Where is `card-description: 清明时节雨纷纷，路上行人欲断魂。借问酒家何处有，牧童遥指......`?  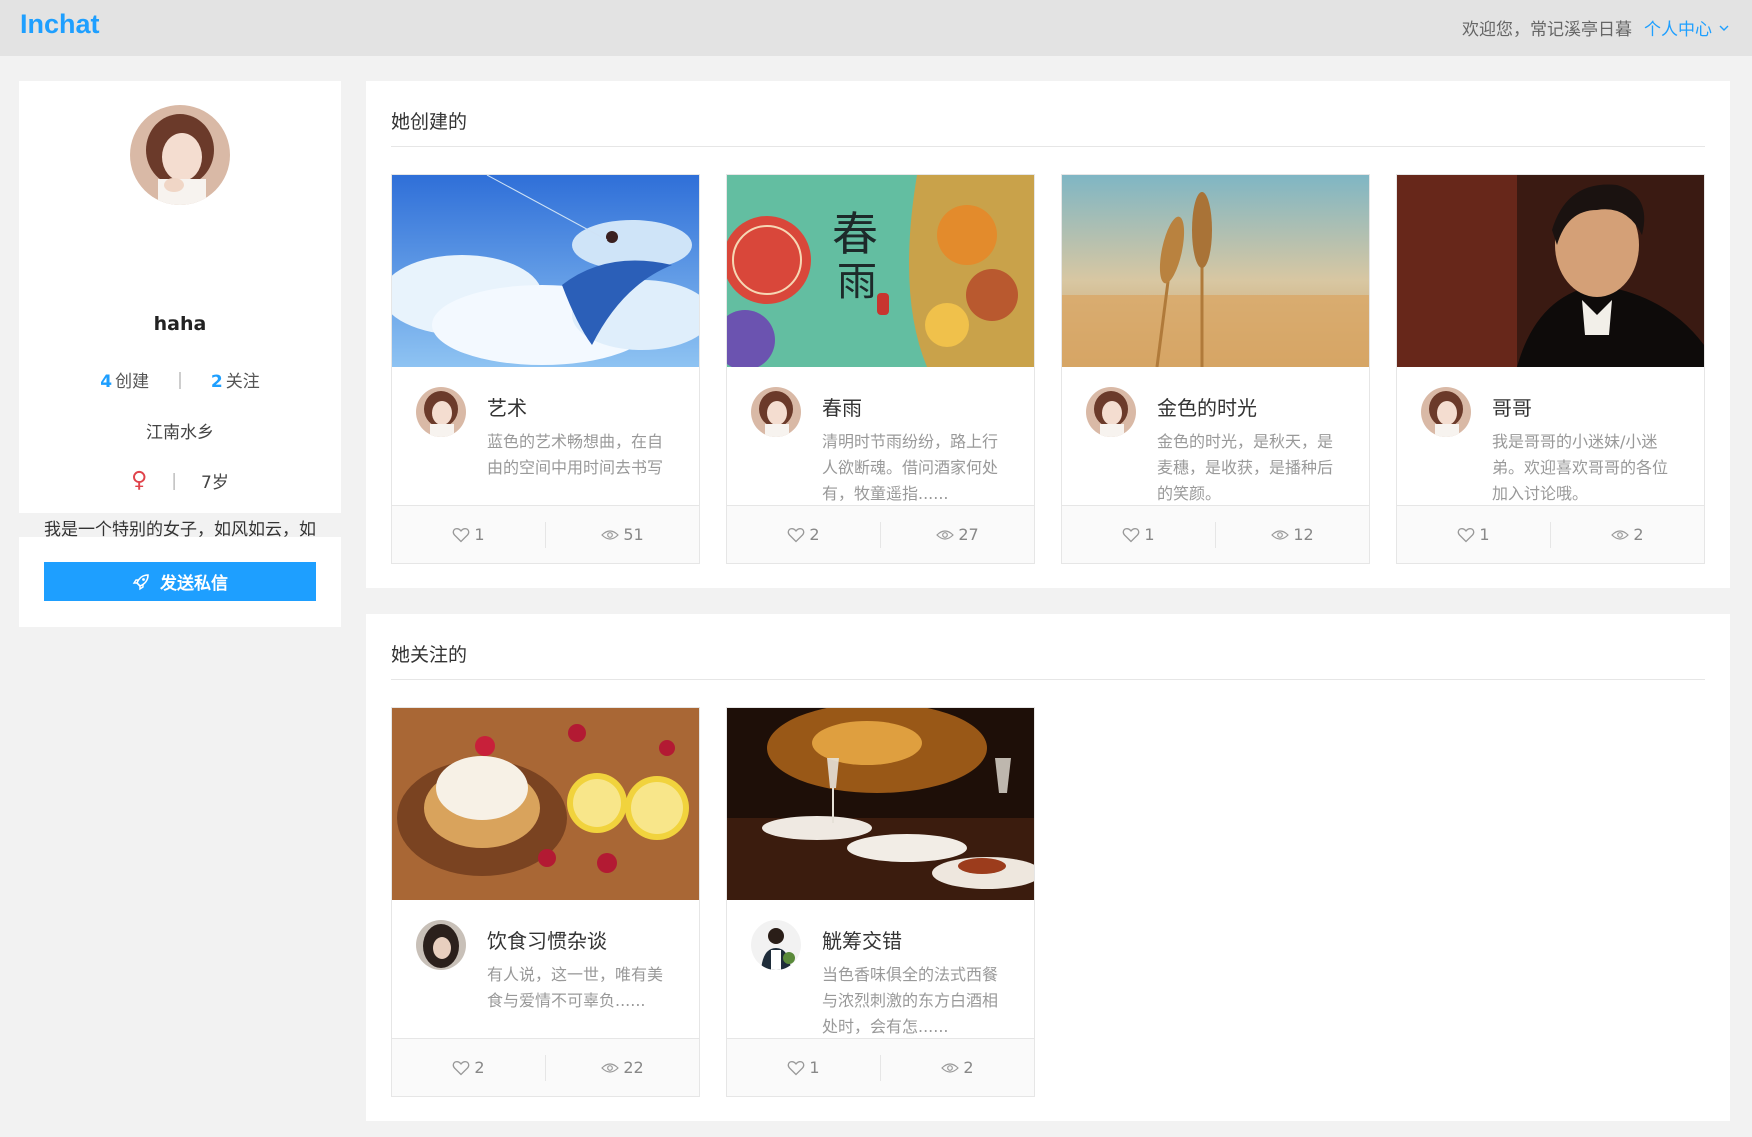 card-description: 清明时节雨纷纷，路上行人欲断魂。借问酒家何处有，牧童遥指...... is located at coordinates (910, 467).